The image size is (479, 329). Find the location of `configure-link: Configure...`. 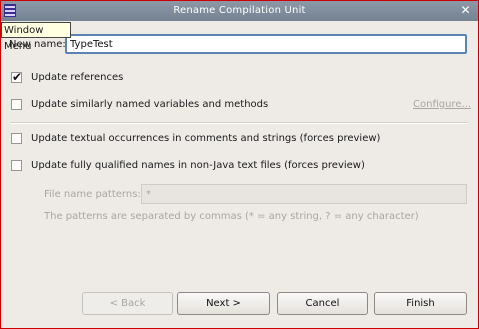

configure-link: Configure... is located at coordinates (442, 104).